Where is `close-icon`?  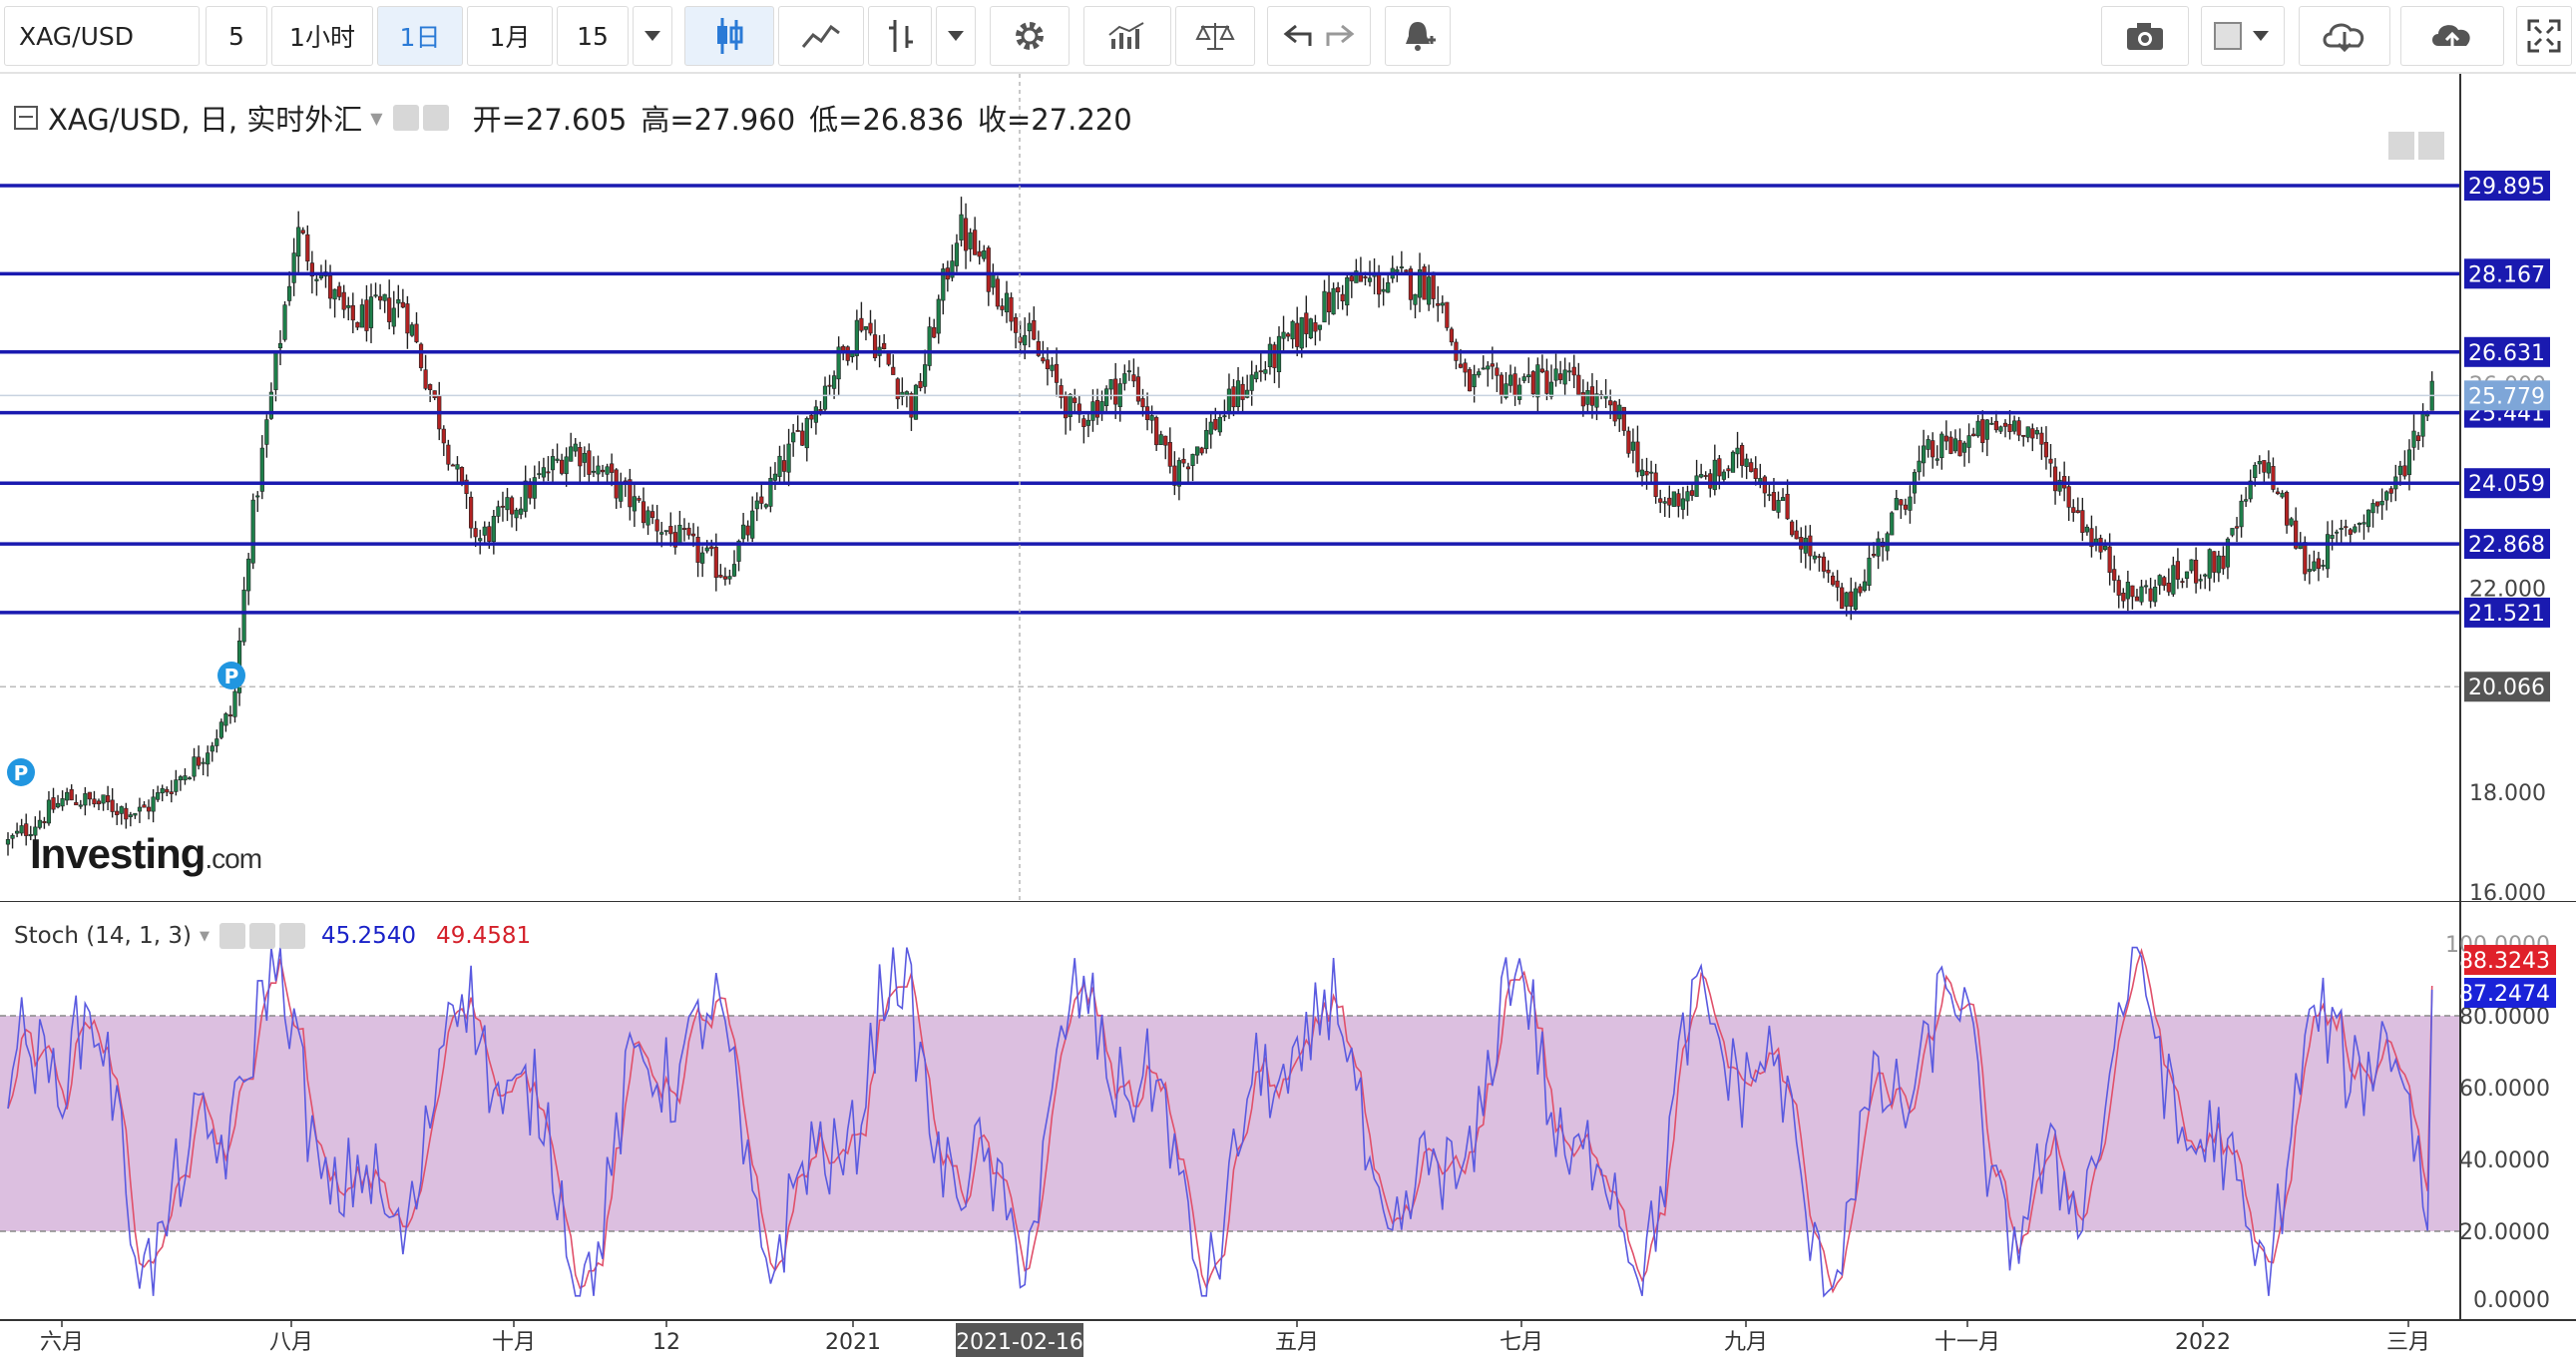 close-icon is located at coordinates (291, 936).